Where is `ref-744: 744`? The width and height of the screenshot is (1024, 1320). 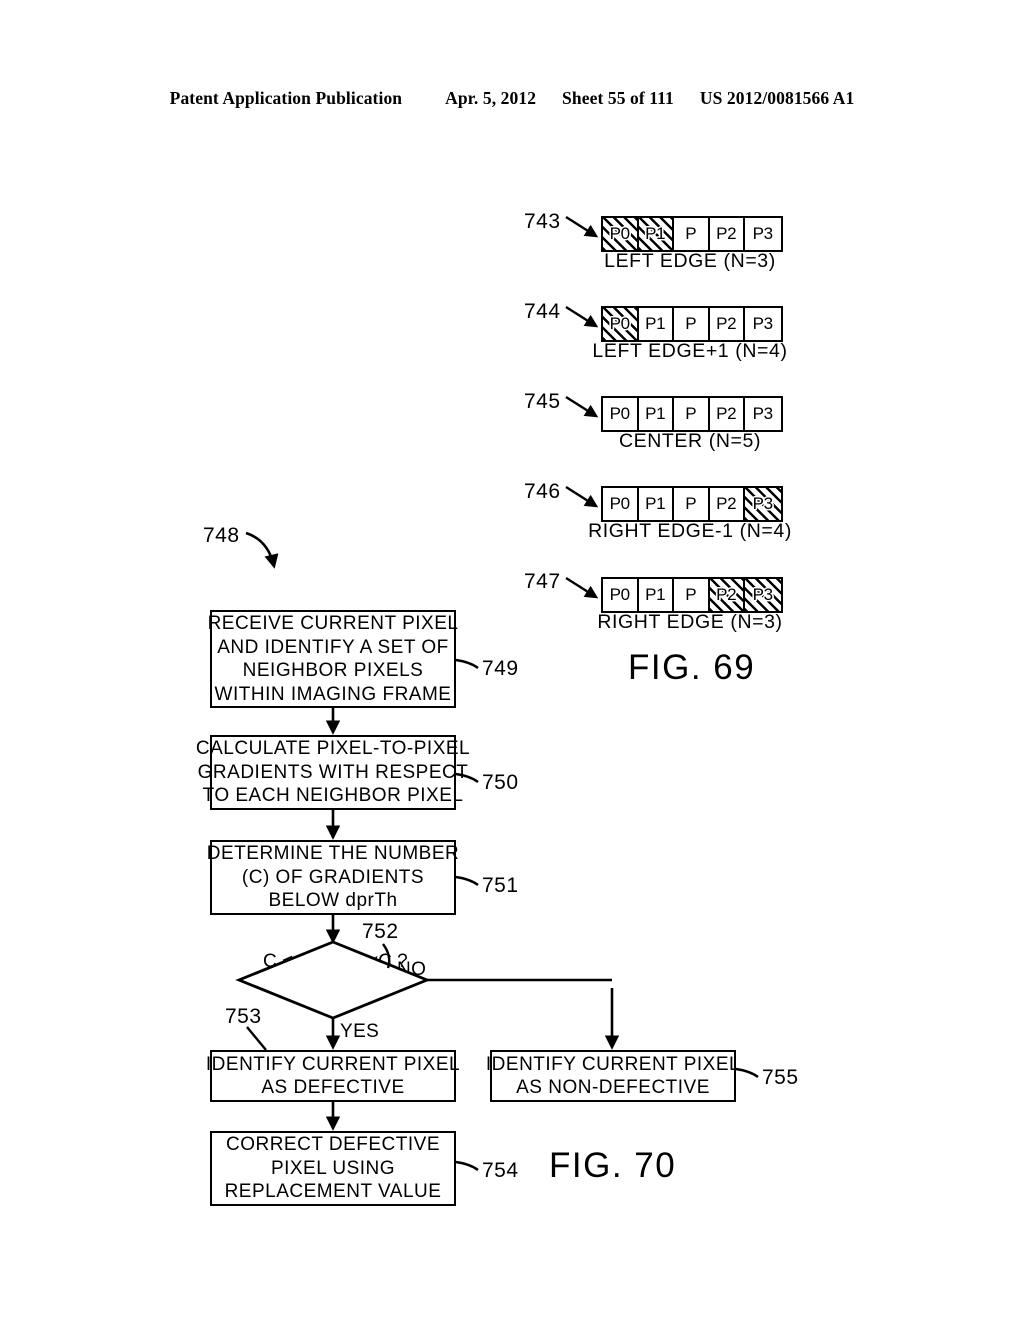 ref-744: 744 is located at coordinates (542, 311).